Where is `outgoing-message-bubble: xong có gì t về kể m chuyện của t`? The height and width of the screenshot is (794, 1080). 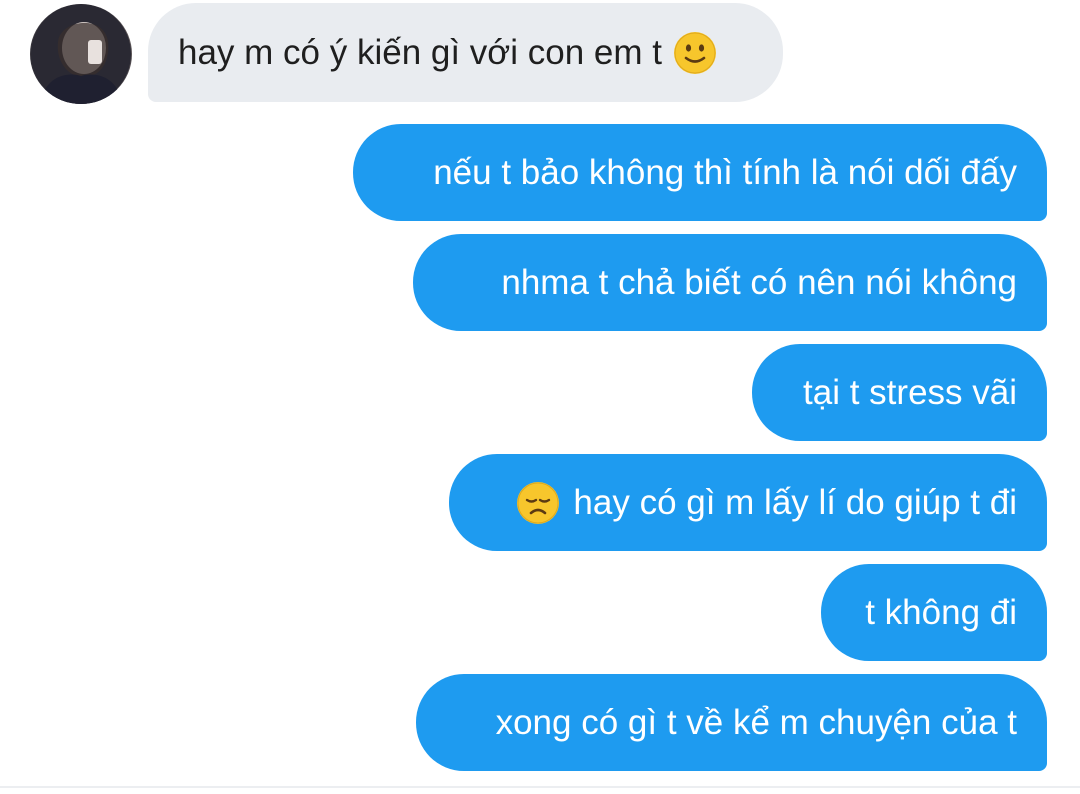
outgoing-message-bubble: xong có gì t về kể m chuyện của t is located at coordinates (731, 722).